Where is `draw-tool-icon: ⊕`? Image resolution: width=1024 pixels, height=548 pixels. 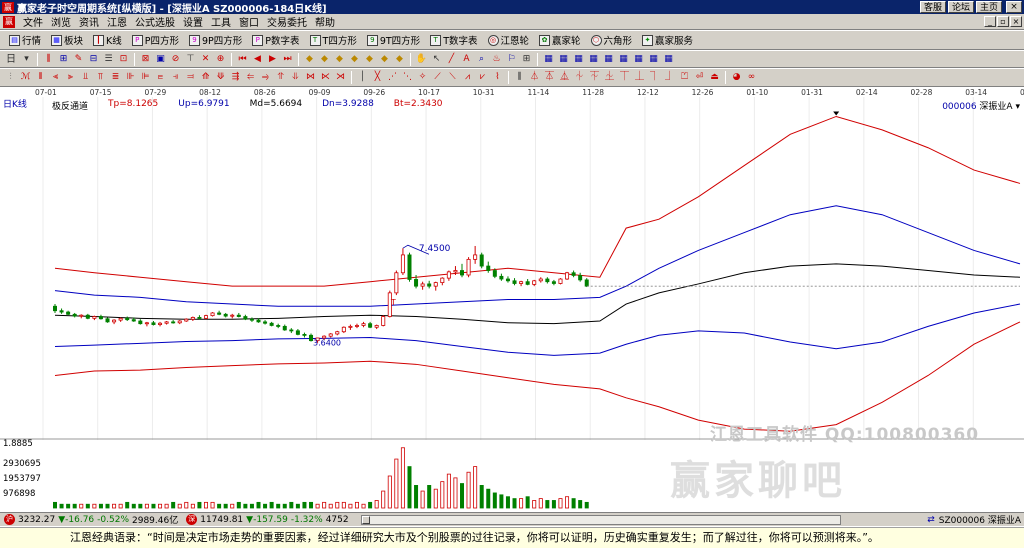 draw-tool-icon: ⊕ is located at coordinates (220, 59).